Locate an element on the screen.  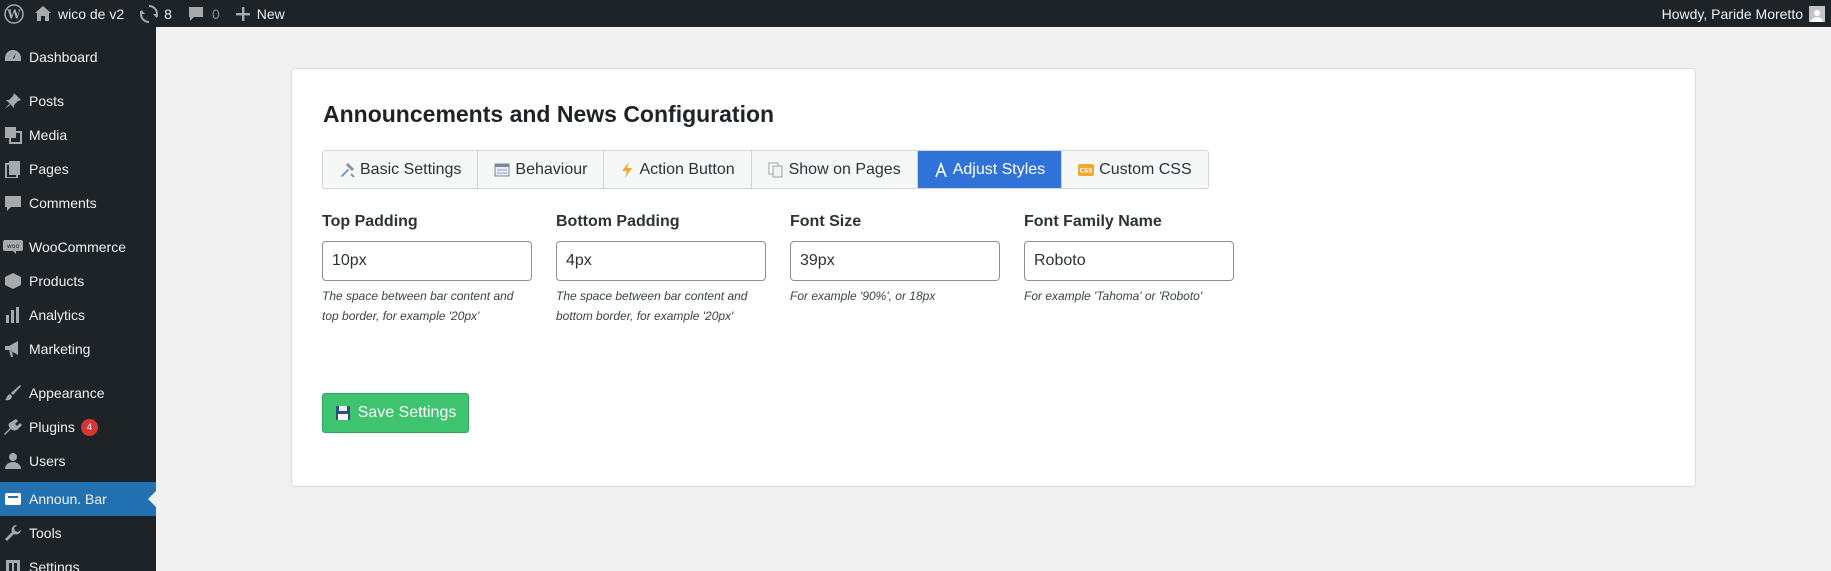
updates-link: 8 is located at coordinates (156, 13).